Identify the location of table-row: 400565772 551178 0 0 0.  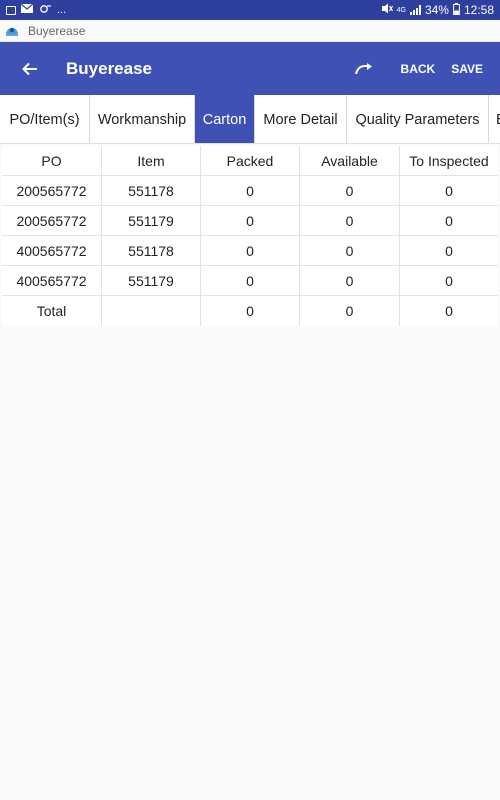
(250, 251).